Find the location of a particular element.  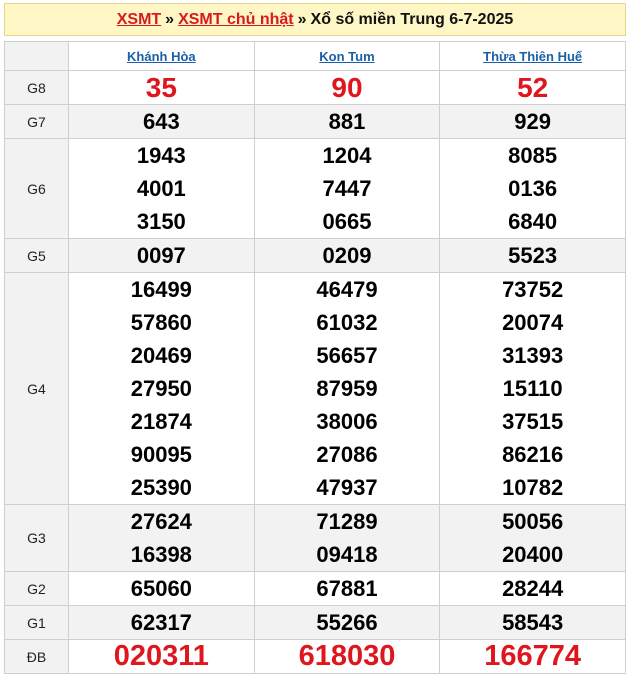

province-header: Kon Tum is located at coordinates (347, 56).